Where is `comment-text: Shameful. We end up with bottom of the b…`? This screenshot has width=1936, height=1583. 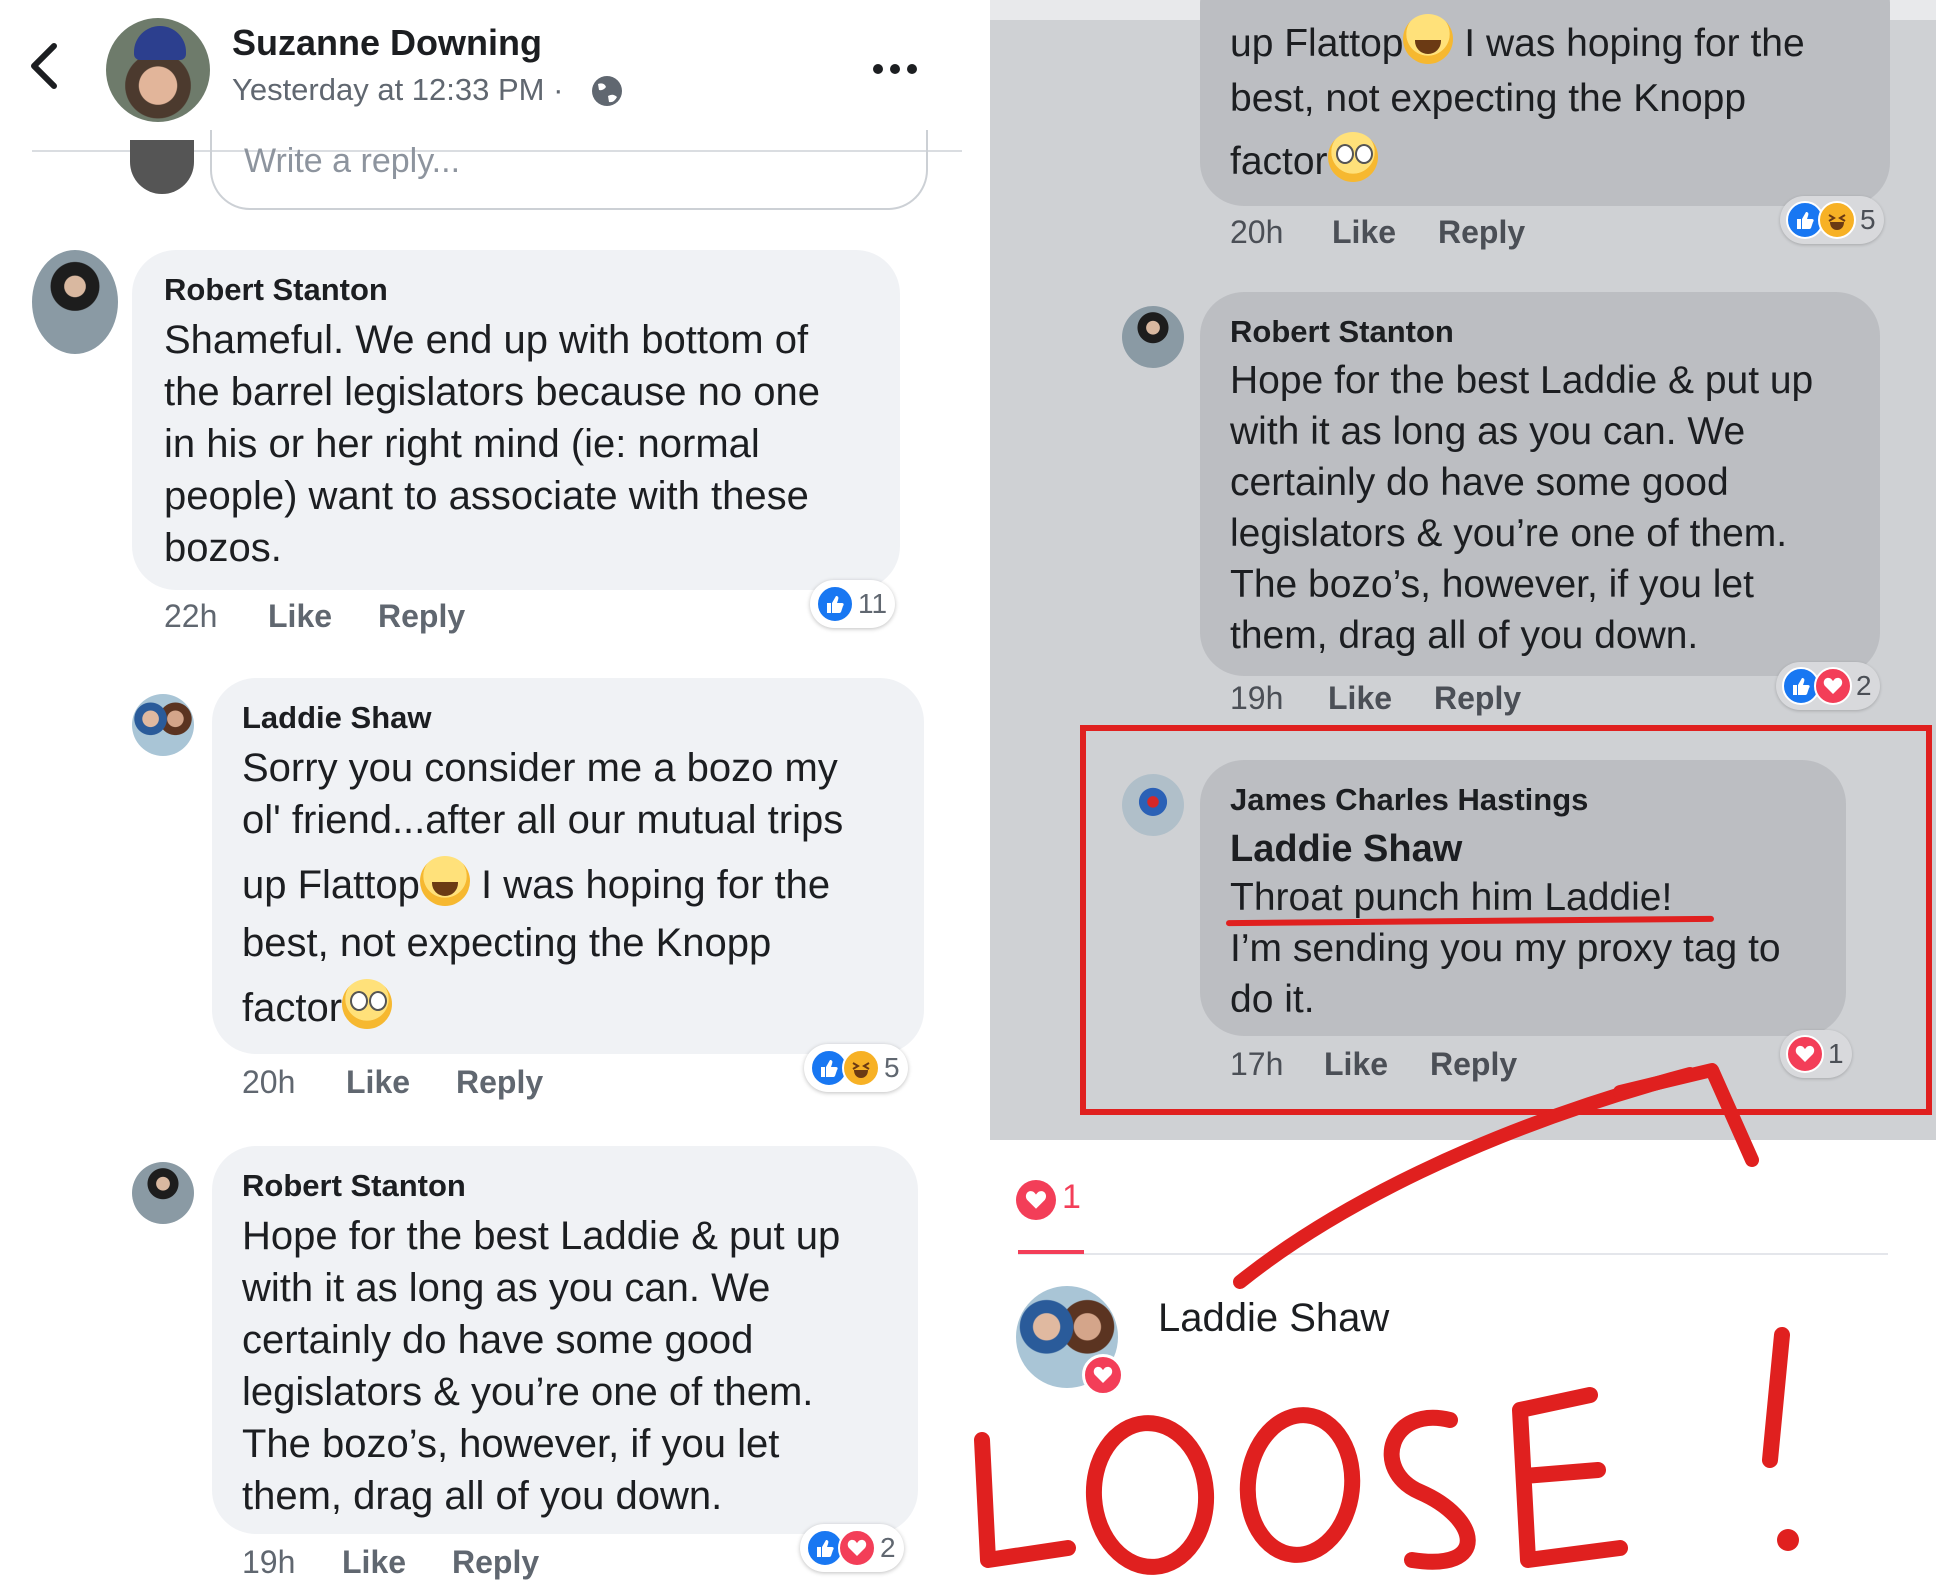
comment-text: Shameful. We end up with bottom of the b… is located at coordinates (492, 444).